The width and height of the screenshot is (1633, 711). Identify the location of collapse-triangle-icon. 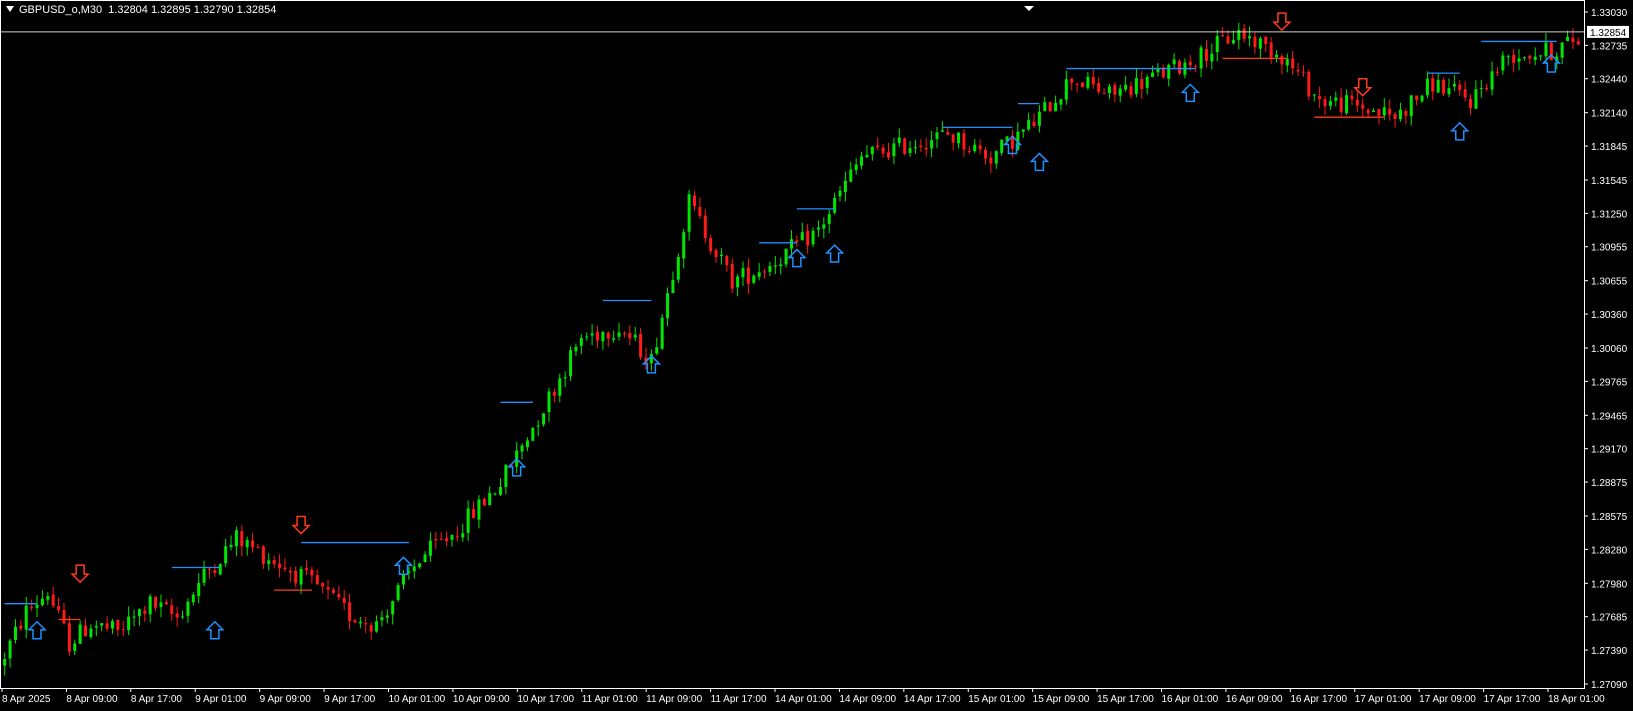
(10, 9).